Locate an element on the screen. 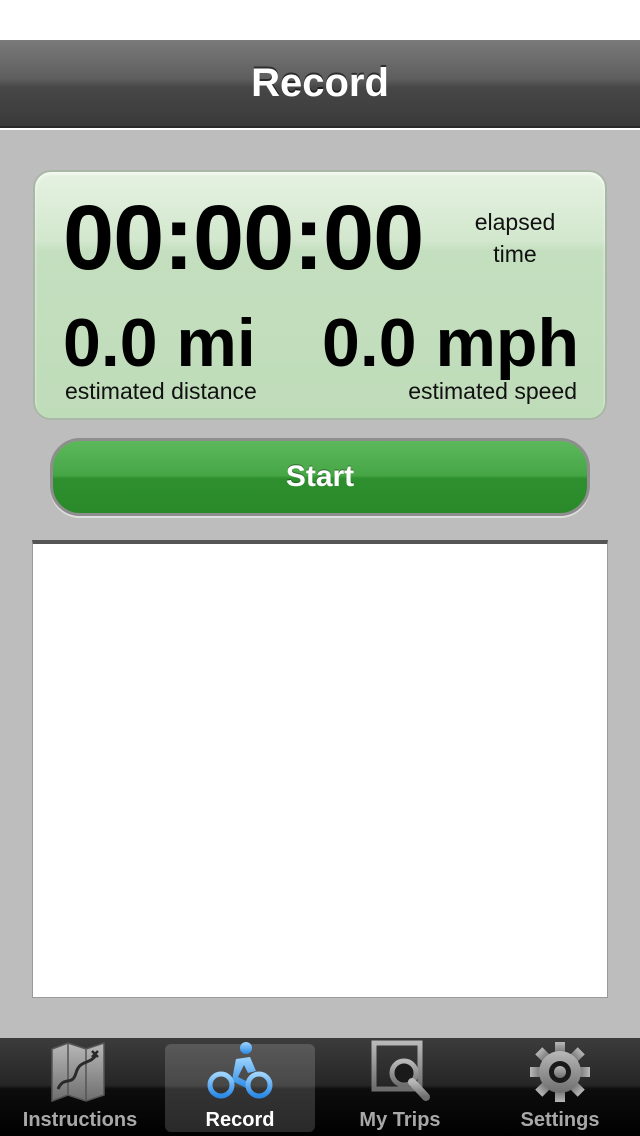 This screenshot has height=1136, width=640. tab-settings-label: Settings is located at coordinates (560, 1120).